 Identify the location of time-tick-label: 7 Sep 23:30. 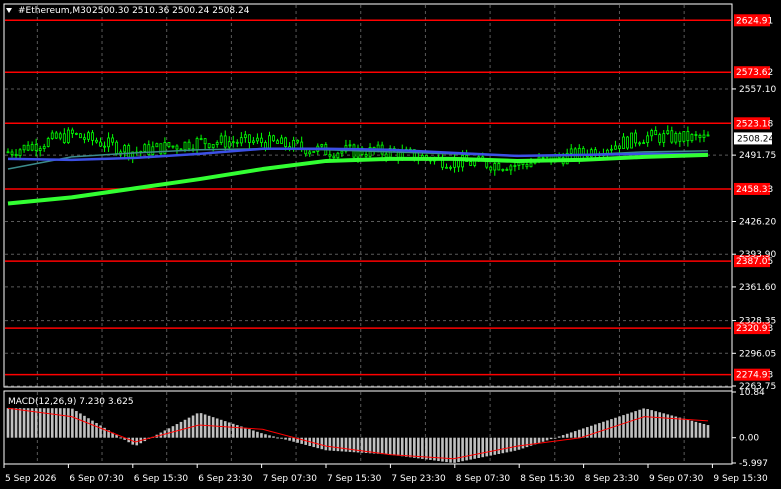
(418, 479).